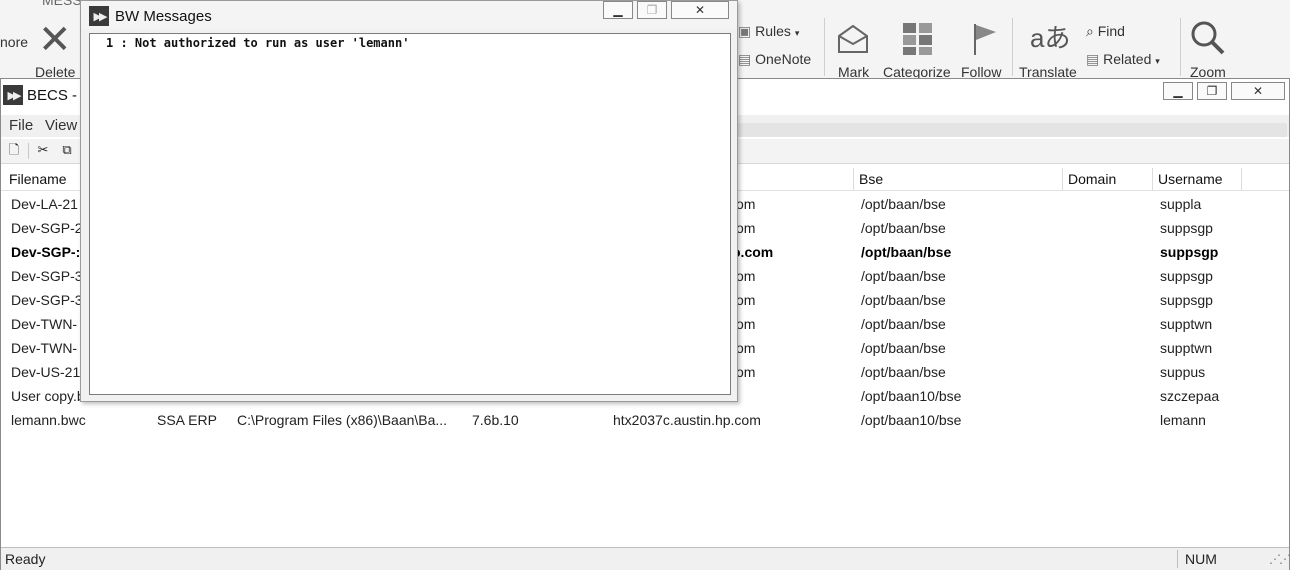  I want to click on translate-icon: aあ, so click(1050, 36).